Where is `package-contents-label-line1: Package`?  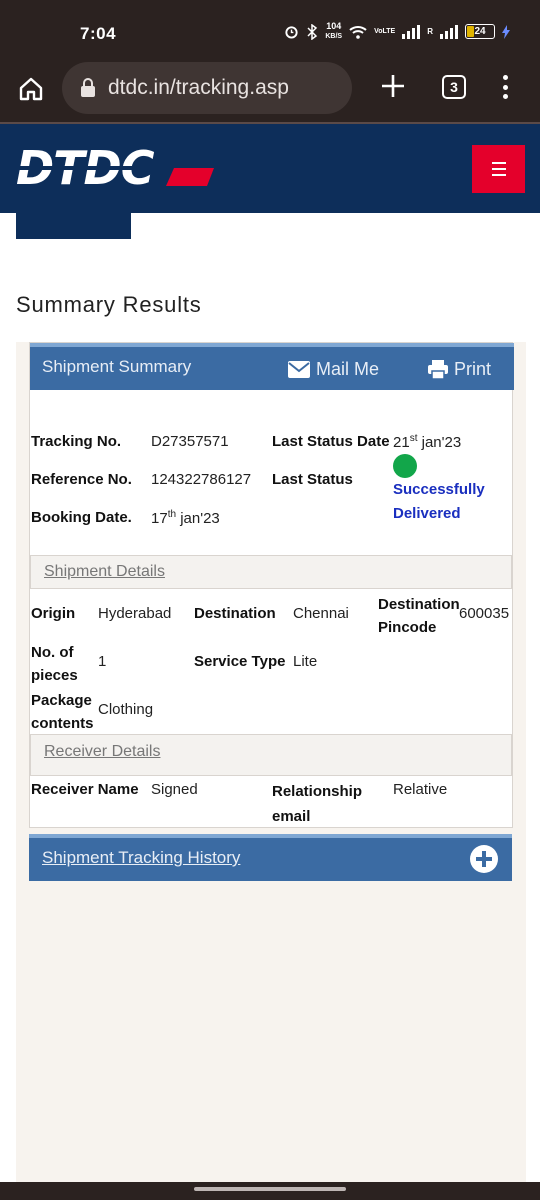
package-contents-label-line1: Package is located at coordinates (61, 700).